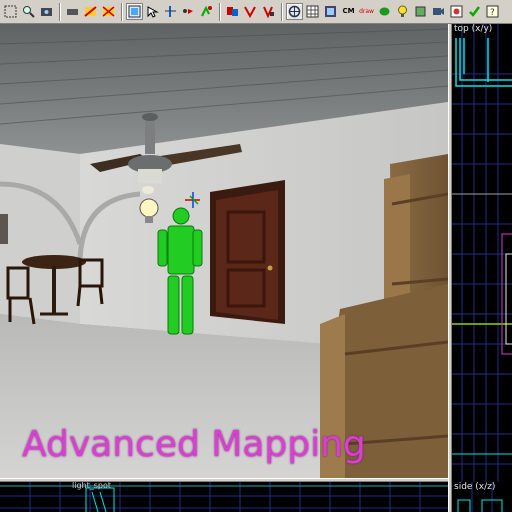  Describe the element at coordinates (72, 11) in the screenshot. I see `entity-tool-icon` at that location.